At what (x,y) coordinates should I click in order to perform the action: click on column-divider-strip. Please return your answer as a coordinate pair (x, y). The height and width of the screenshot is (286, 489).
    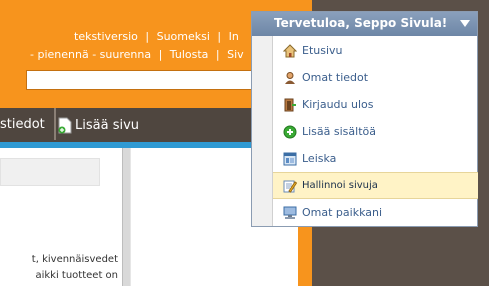
    Looking at the image, I should click on (126, 217).